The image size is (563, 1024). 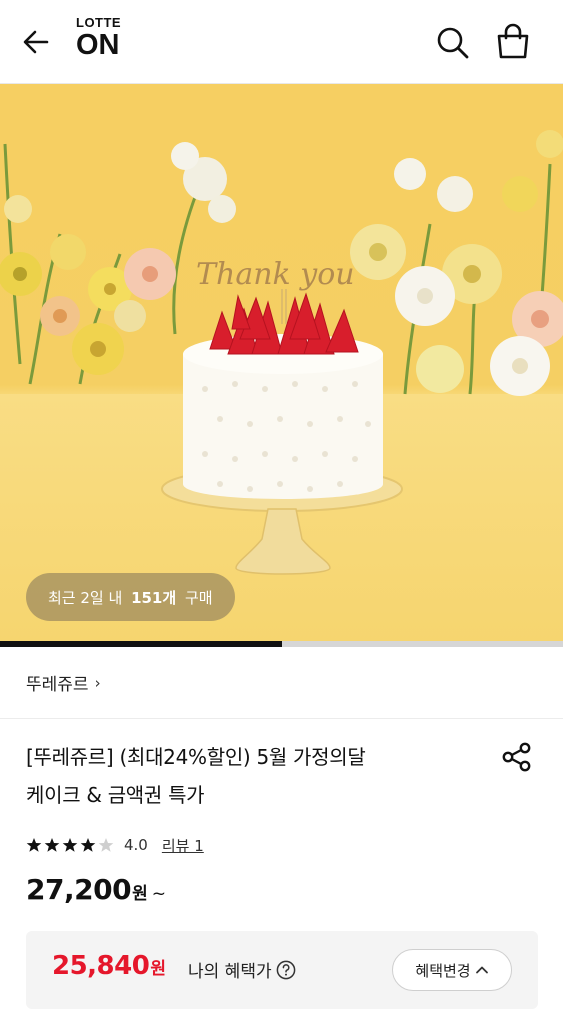 What do you see at coordinates (101, 966) in the screenshot?
I see `benefit-price-amount: 25,840` at bounding box center [101, 966].